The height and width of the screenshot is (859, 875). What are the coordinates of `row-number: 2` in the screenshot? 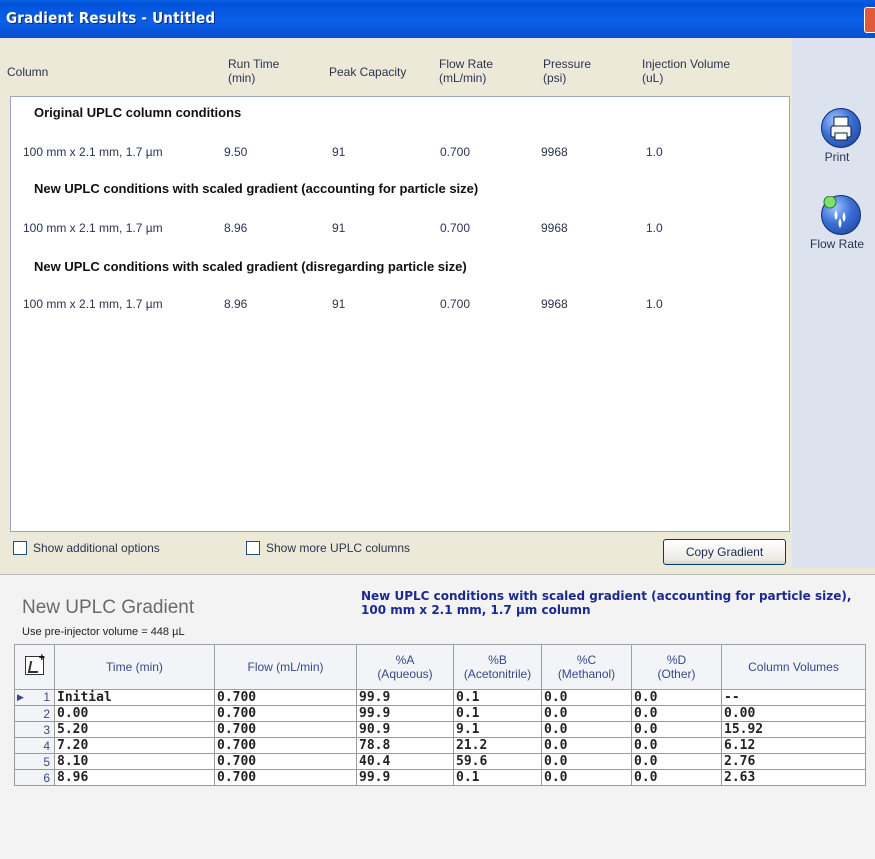 It's located at (34, 713).